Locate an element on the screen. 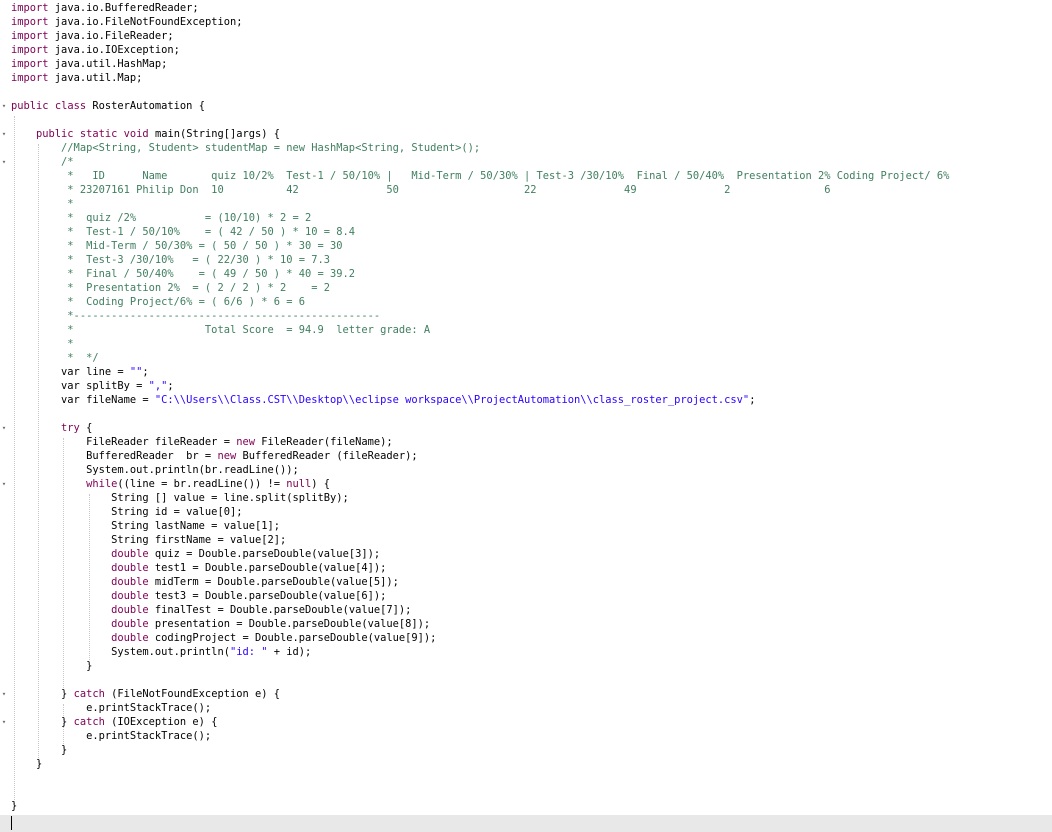 Image resolution: width=1052 pixels, height=832 pixels. code-line: ▾public class RosterAutomation { is located at coordinates (526, 106).